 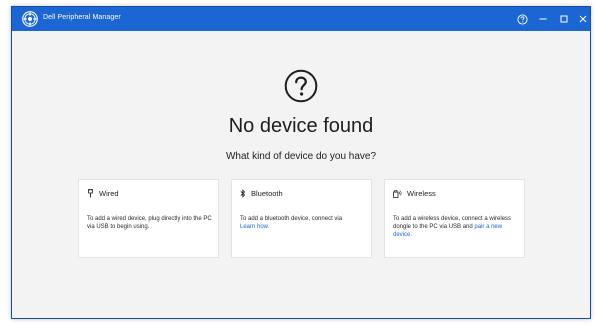 I want to click on card-header: Wireless, so click(x=414, y=193).